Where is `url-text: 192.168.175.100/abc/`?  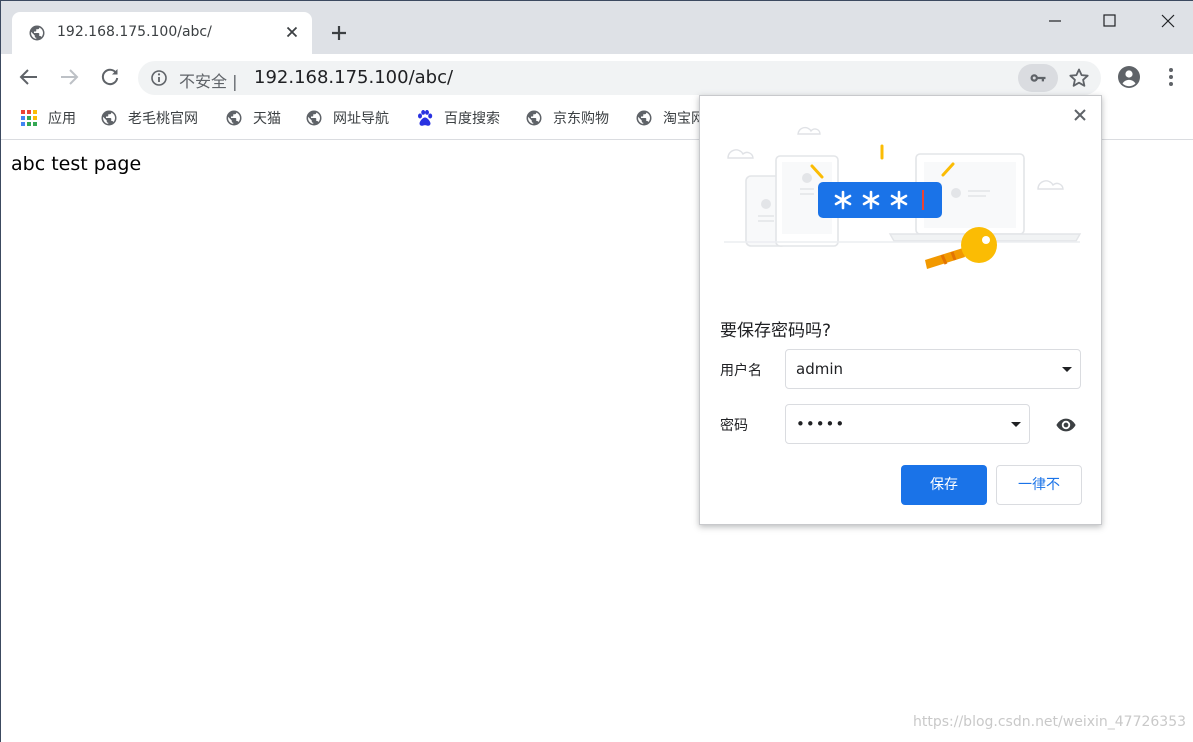 url-text: 192.168.175.100/abc/ is located at coordinates (353, 77).